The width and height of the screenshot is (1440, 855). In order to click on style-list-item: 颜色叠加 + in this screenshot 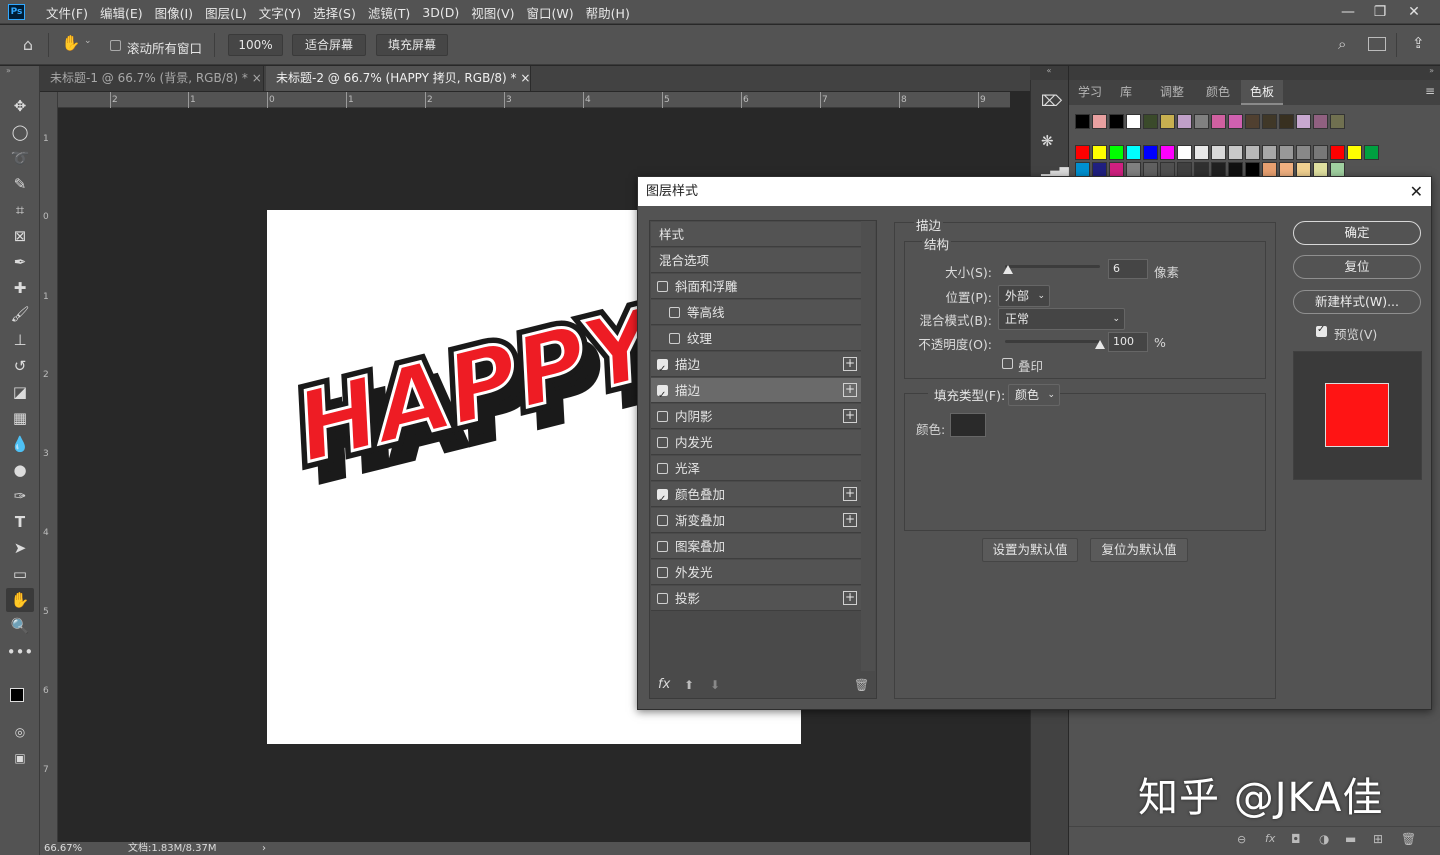, I will do `click(756, 497)`.